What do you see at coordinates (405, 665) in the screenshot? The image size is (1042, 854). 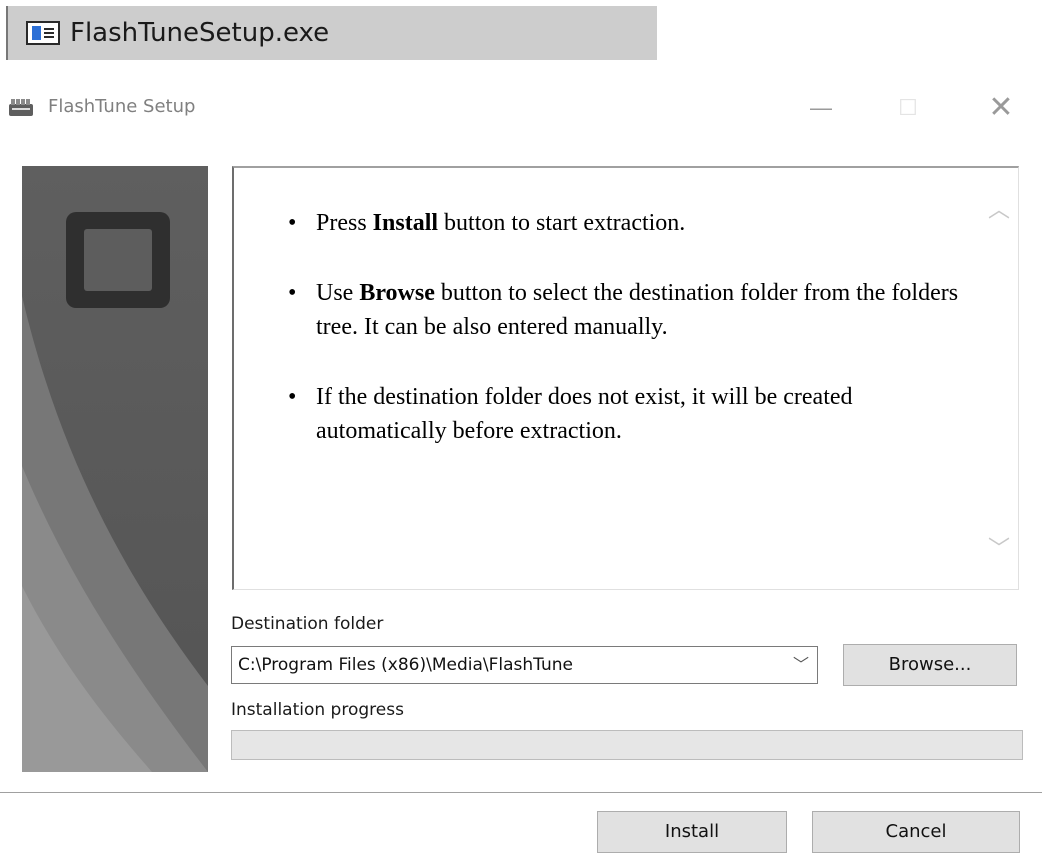 I see `destination-folder-value: C:\Program Files (x86)\Media\FlashTune` at bounding box center [405, 665].